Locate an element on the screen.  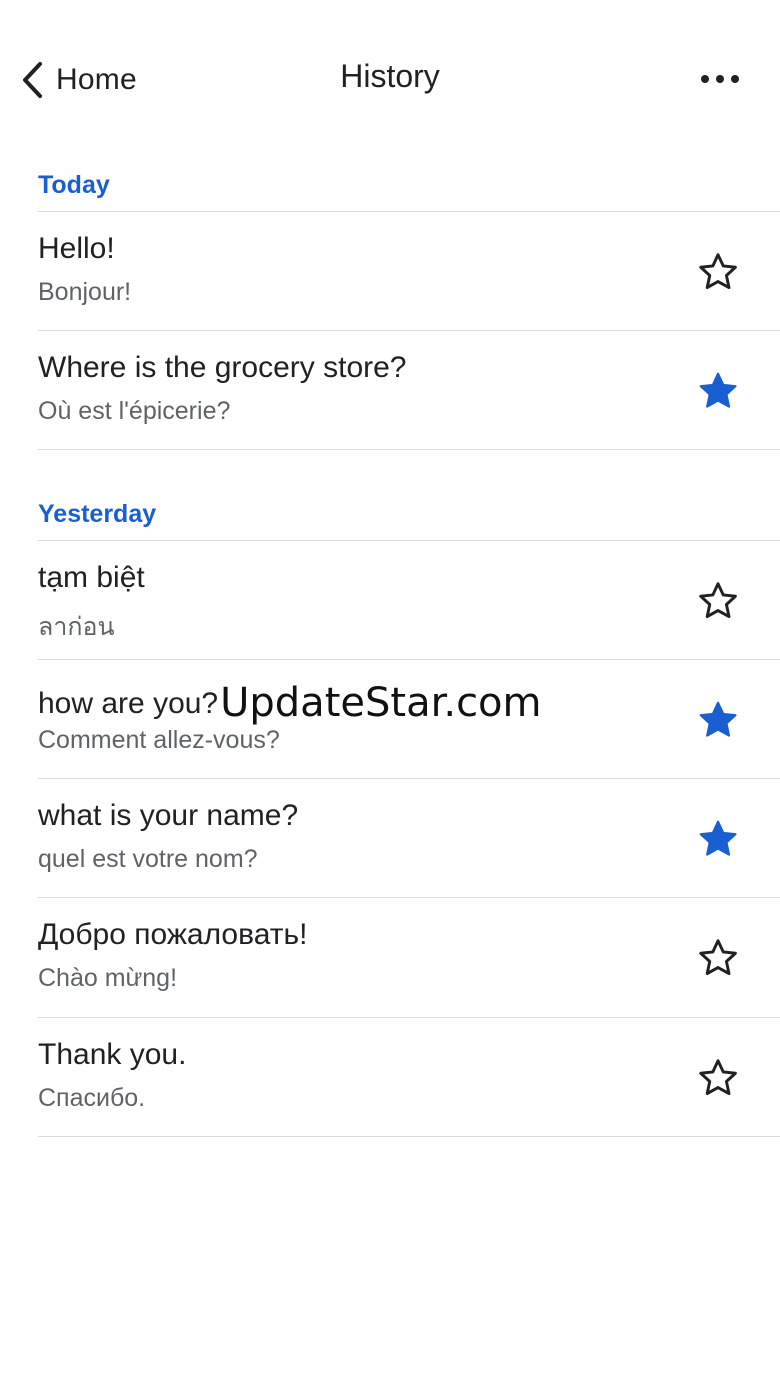
history-item: Добро пожаловать! Chào mừng! is located at coordinates (409, 957).